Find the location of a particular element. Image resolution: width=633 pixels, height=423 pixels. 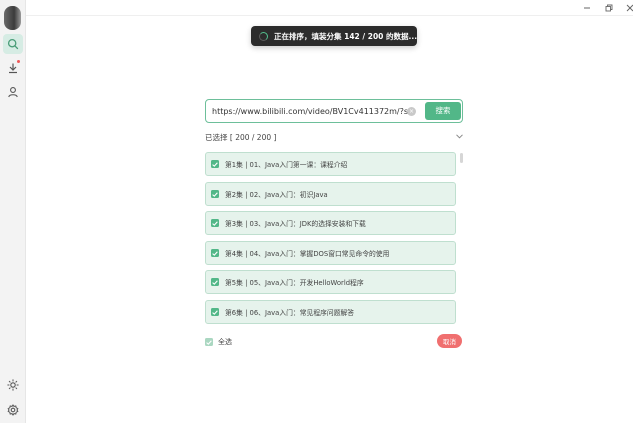

sun-icon is located at coordinates (13, 385).